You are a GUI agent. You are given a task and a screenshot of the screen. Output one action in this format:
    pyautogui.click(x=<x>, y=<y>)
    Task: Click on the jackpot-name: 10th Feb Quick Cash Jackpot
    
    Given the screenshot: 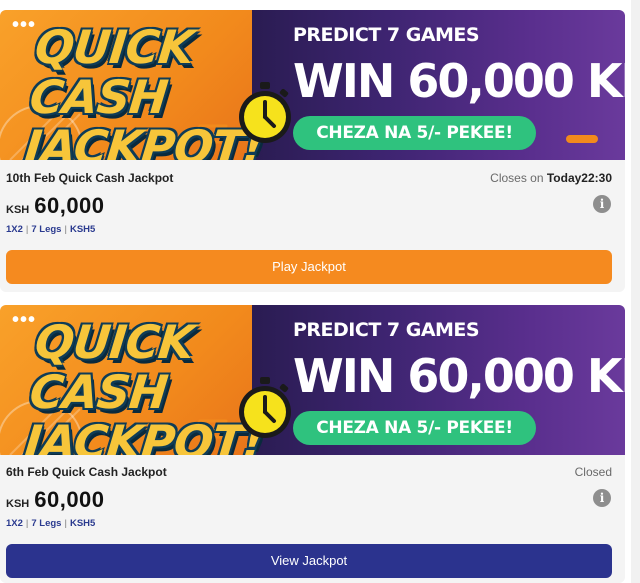 What is the action you would take?
    pyautogui.click(x=90, y=178)
    